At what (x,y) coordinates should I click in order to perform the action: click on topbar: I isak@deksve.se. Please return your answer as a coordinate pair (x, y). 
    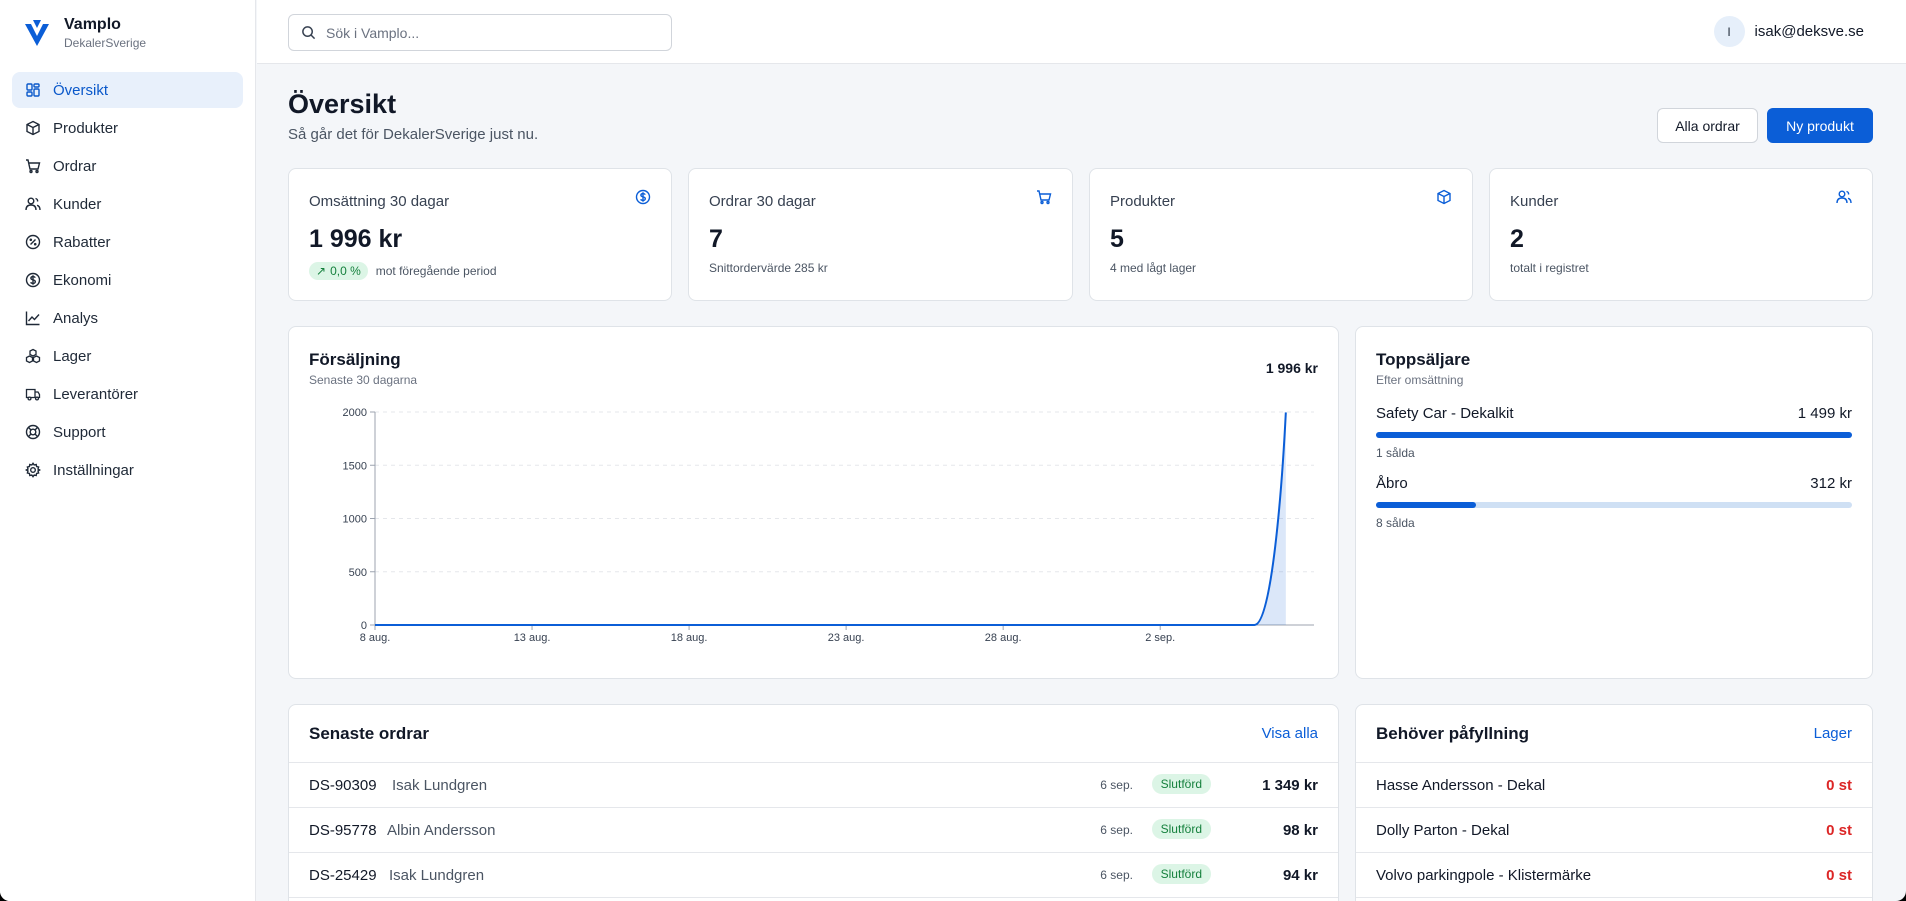
    Looking at the image, I should click on (1081, 32).